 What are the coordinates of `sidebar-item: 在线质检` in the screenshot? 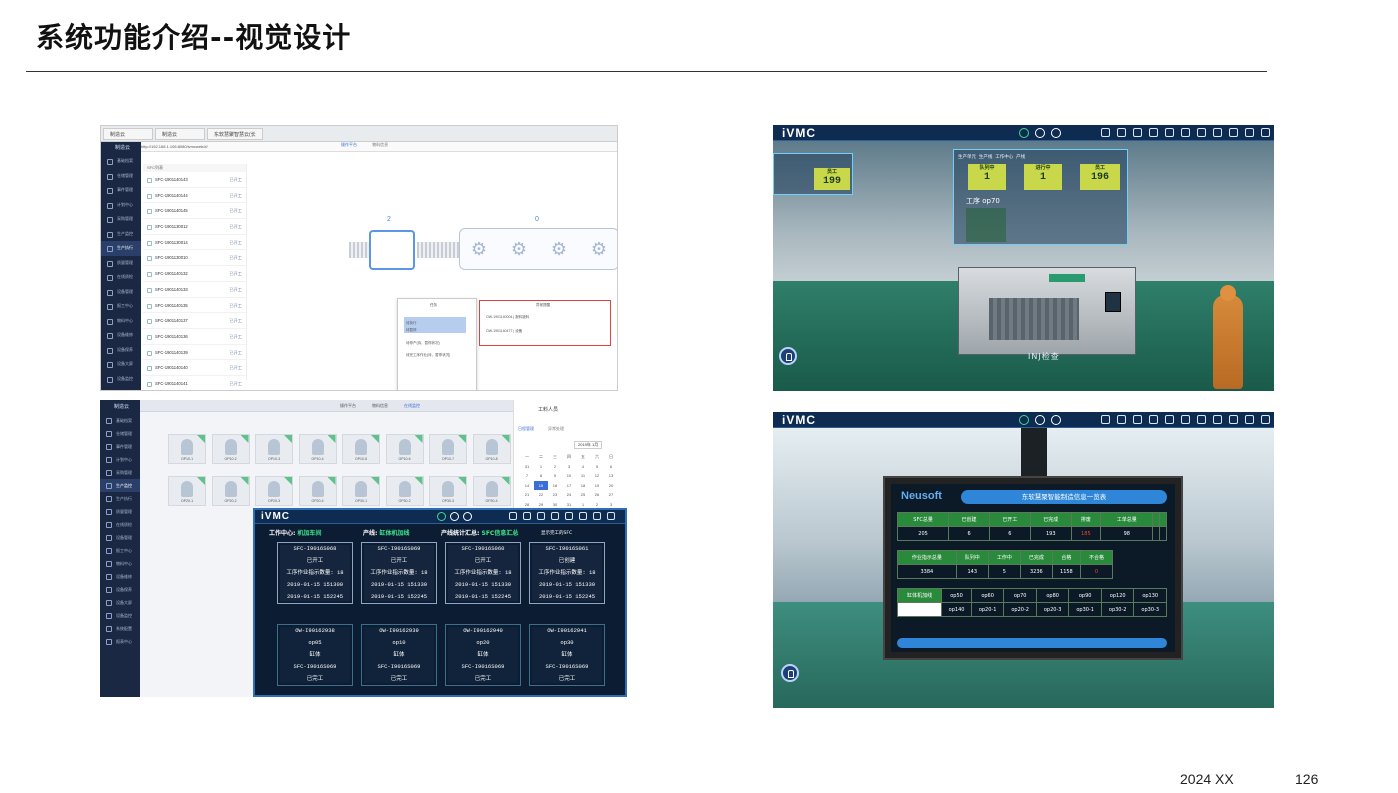 It's located at (121, 277).